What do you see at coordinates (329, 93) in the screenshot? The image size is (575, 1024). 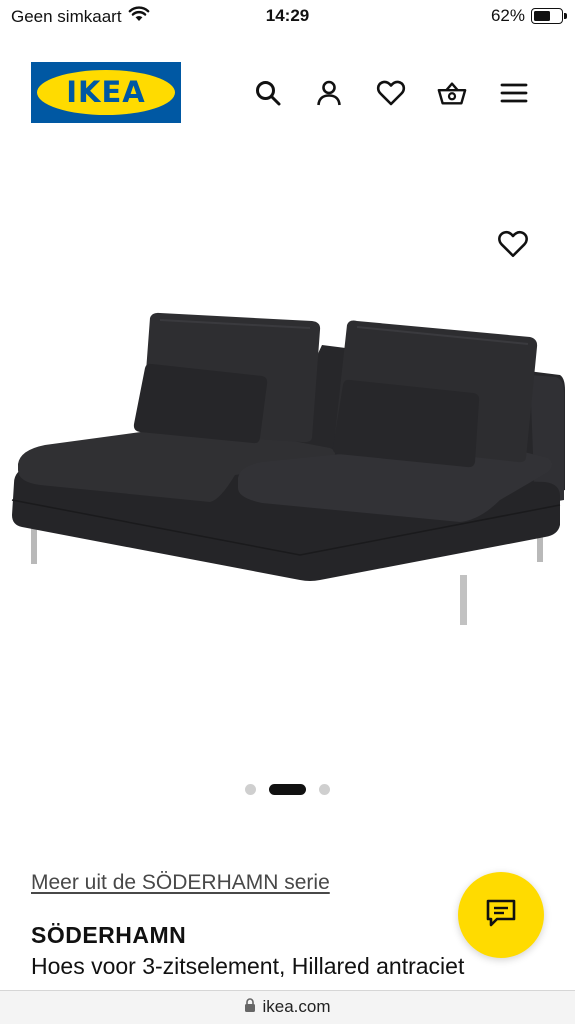 I see `account-icon` at bounding box center [329, 93].